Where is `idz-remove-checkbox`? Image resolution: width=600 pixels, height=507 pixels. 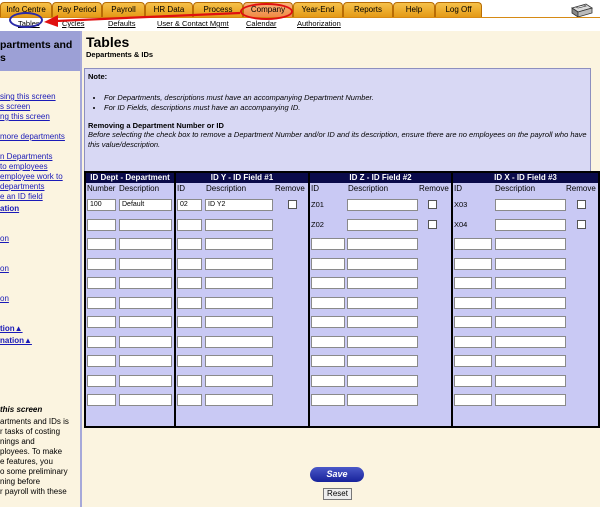 idz-remove-checkbox is located at coordinates (432, 224).